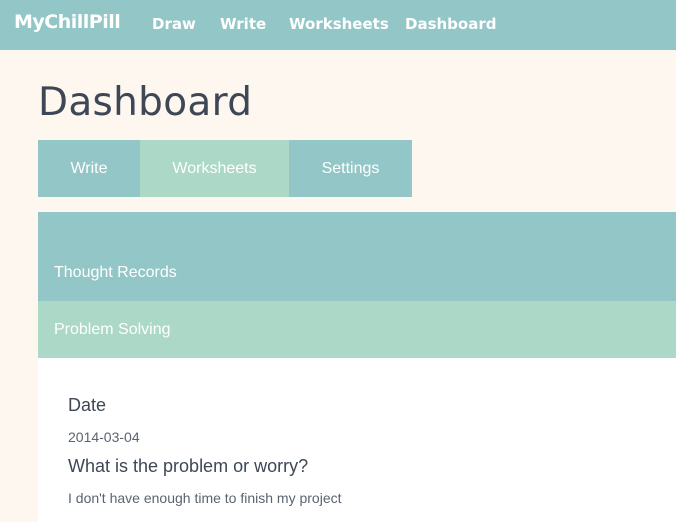 The width and height of the screenshot is (676, 522). Describe the element at coordinates (87, 405) in the screenshot. I see `date-label: Date` at that location.